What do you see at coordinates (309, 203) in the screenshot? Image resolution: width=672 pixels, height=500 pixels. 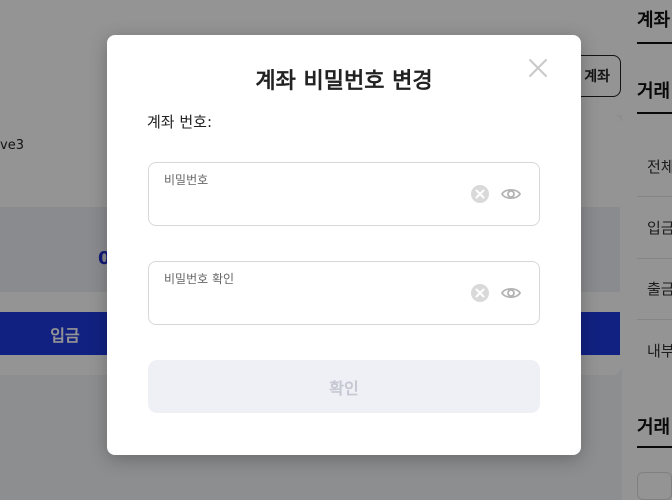 I see `password-input` at bounding box center [309, 203].